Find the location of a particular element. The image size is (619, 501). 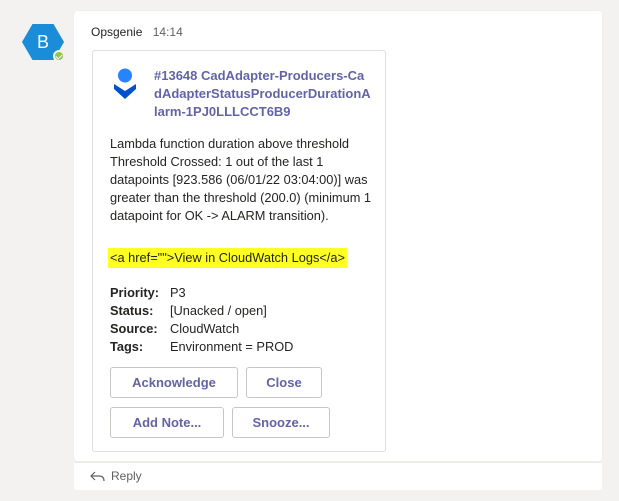

fact-key: Priority: is located at coordinates (135, 292).